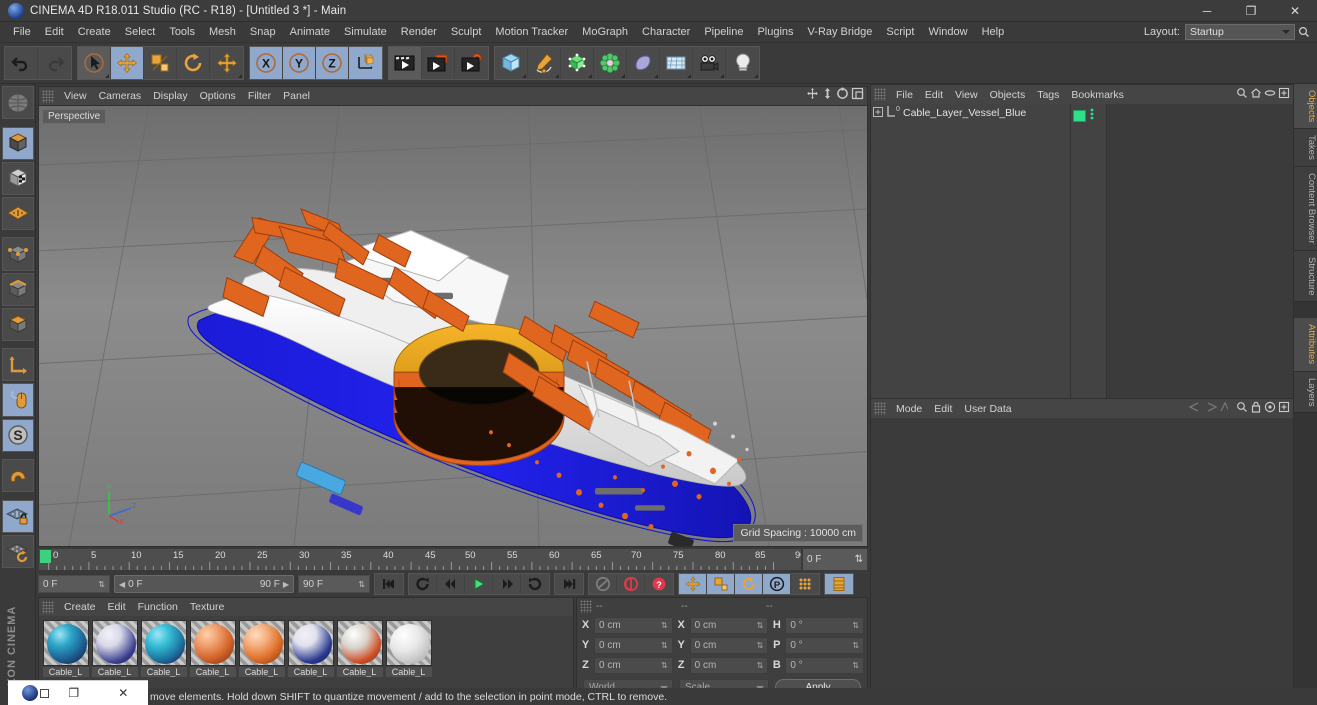  I want to click on rotate-button, so click(193, 63).